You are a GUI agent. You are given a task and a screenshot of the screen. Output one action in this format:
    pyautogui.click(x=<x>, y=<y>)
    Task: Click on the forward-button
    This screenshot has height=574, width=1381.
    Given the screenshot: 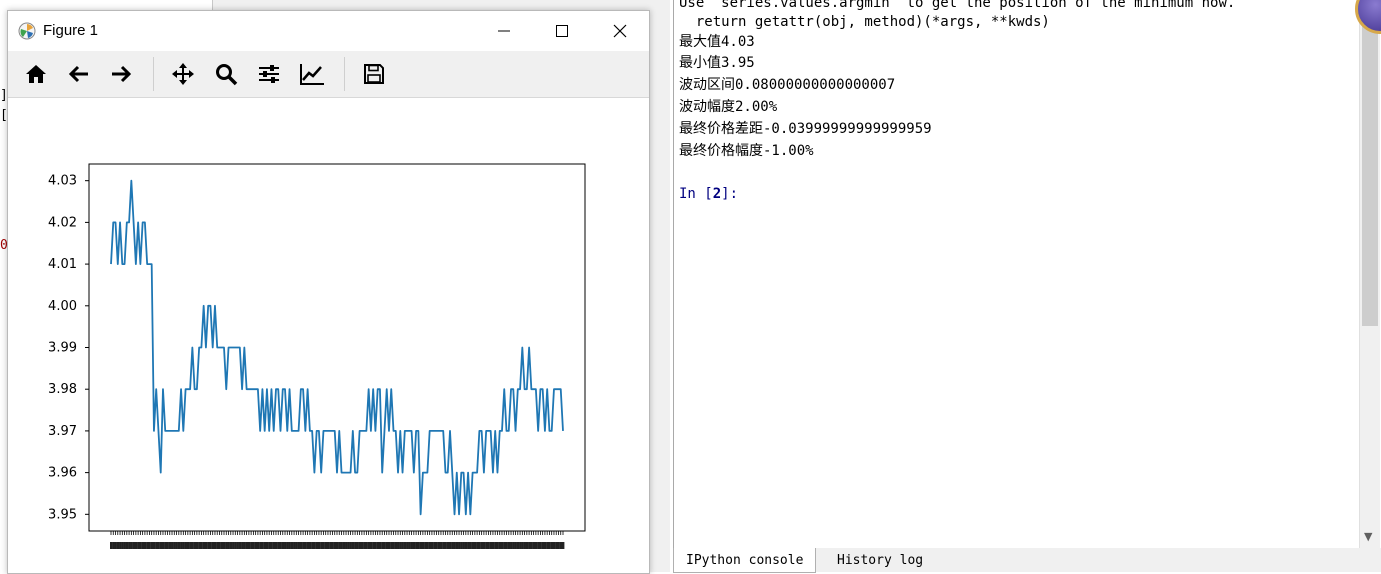 What is the action you would take?
    pyautogui.click(x=121, y=74)
    